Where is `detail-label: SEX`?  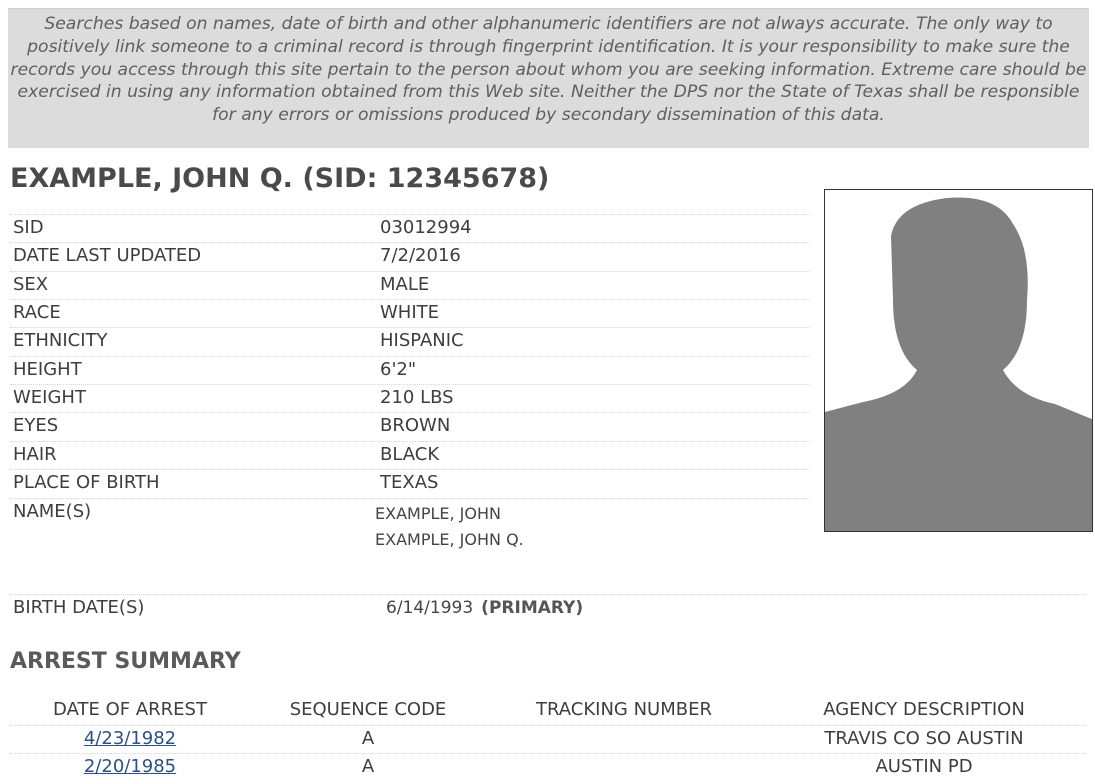
detail-label: SEX is located at coordinates (31, 284).